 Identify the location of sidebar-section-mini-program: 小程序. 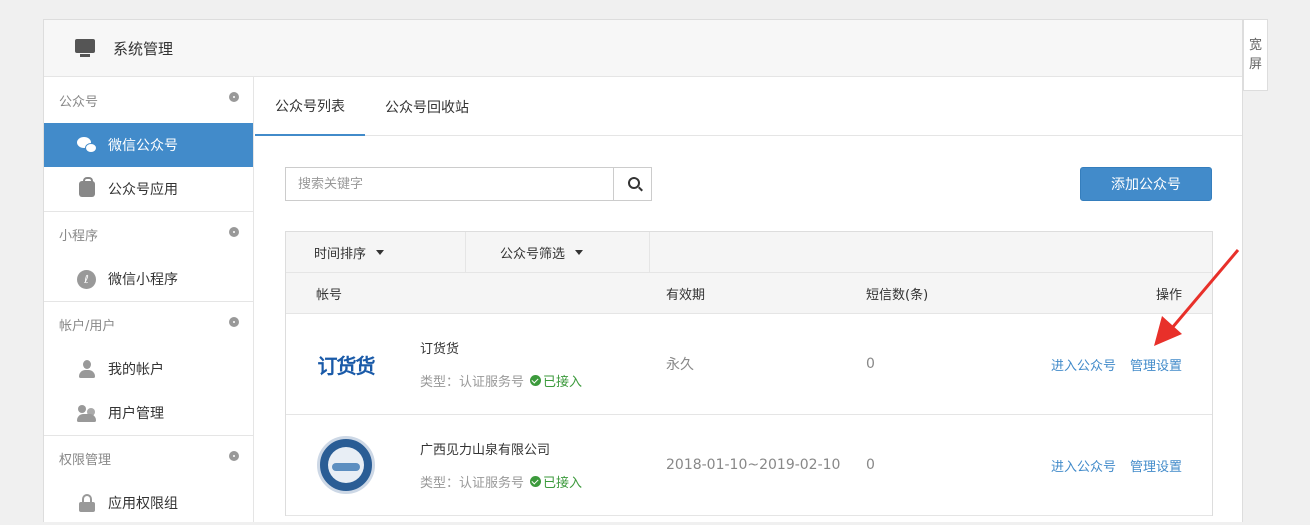
(148, 234).